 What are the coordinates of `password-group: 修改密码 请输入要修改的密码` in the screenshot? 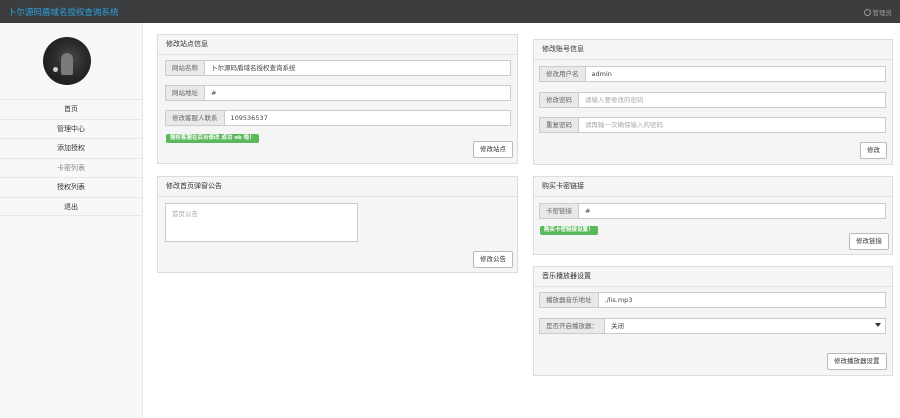 It's located at (712, 100).